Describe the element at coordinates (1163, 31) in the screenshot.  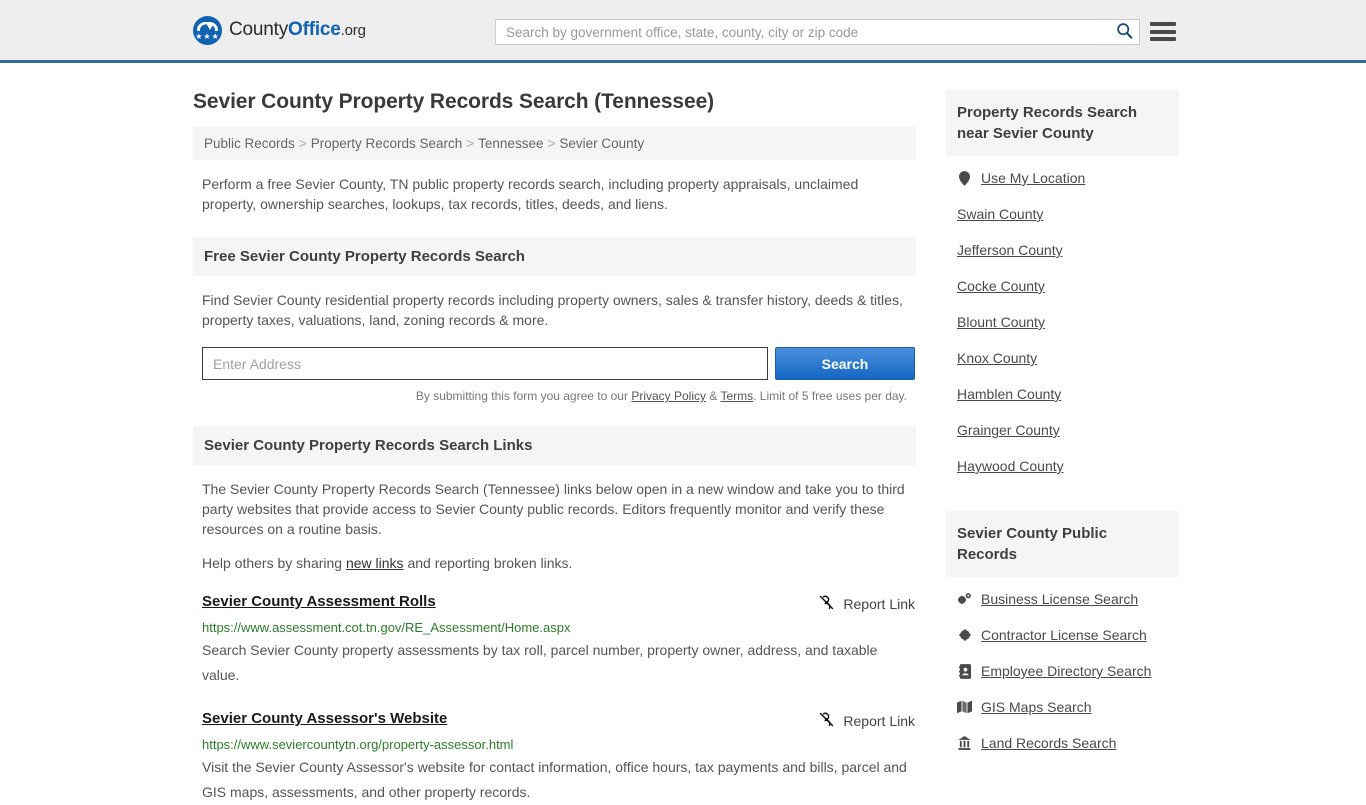
I see `hamburger-menu-icon` at that location.